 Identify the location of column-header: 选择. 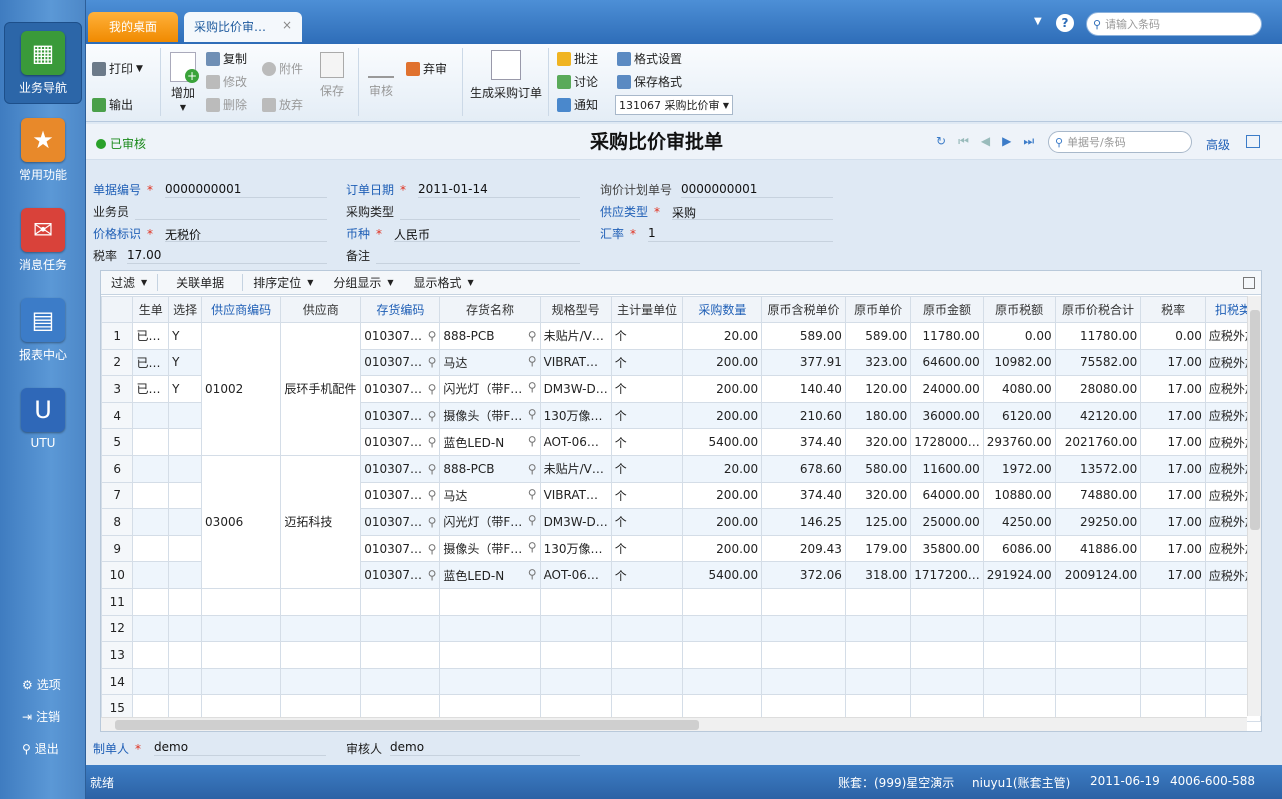
(185, 309).